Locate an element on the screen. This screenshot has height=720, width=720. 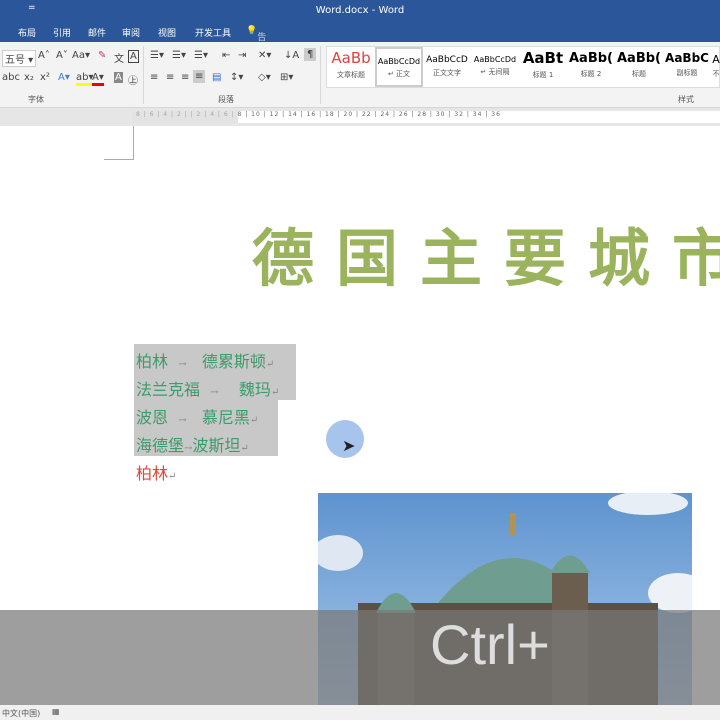
line-spacing-icon: ↕▾ is located at coordinates (236, 77).